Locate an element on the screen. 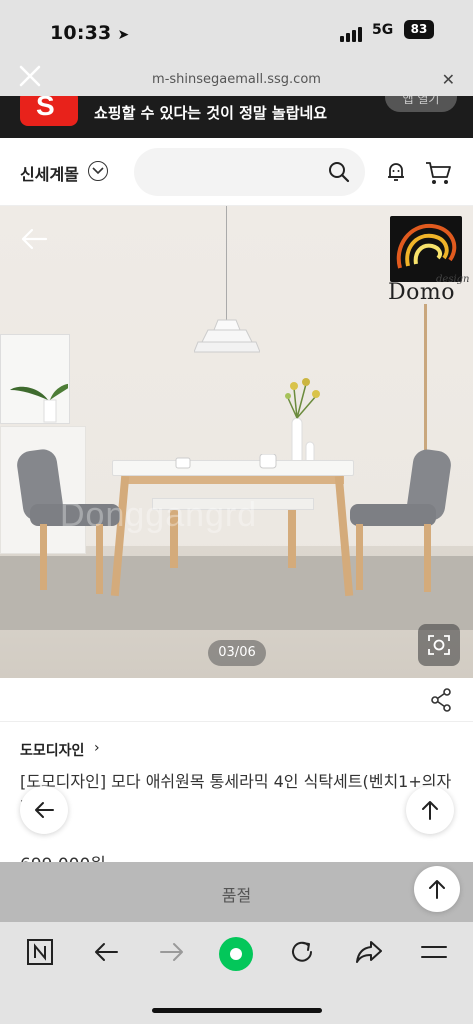  back-button is located at coordinates (44, 810).